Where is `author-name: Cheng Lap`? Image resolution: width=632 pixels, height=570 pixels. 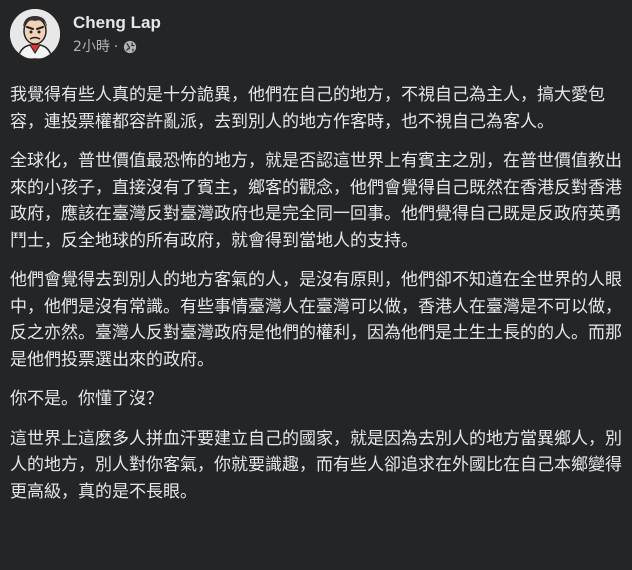 author-name: Cheng Lap is located at coordinates (117, 23).